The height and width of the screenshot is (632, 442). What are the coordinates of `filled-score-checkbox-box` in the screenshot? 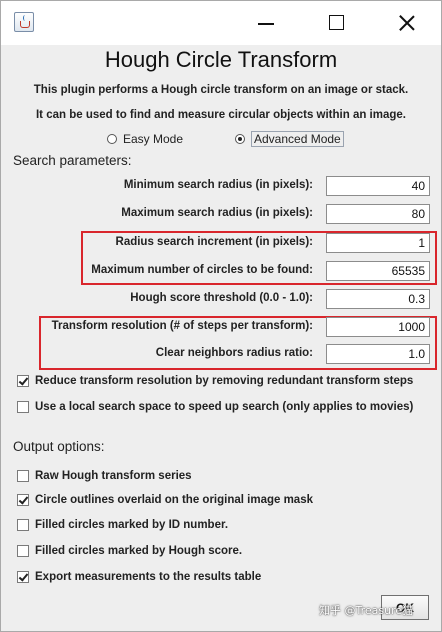 It's located at (23, 551).